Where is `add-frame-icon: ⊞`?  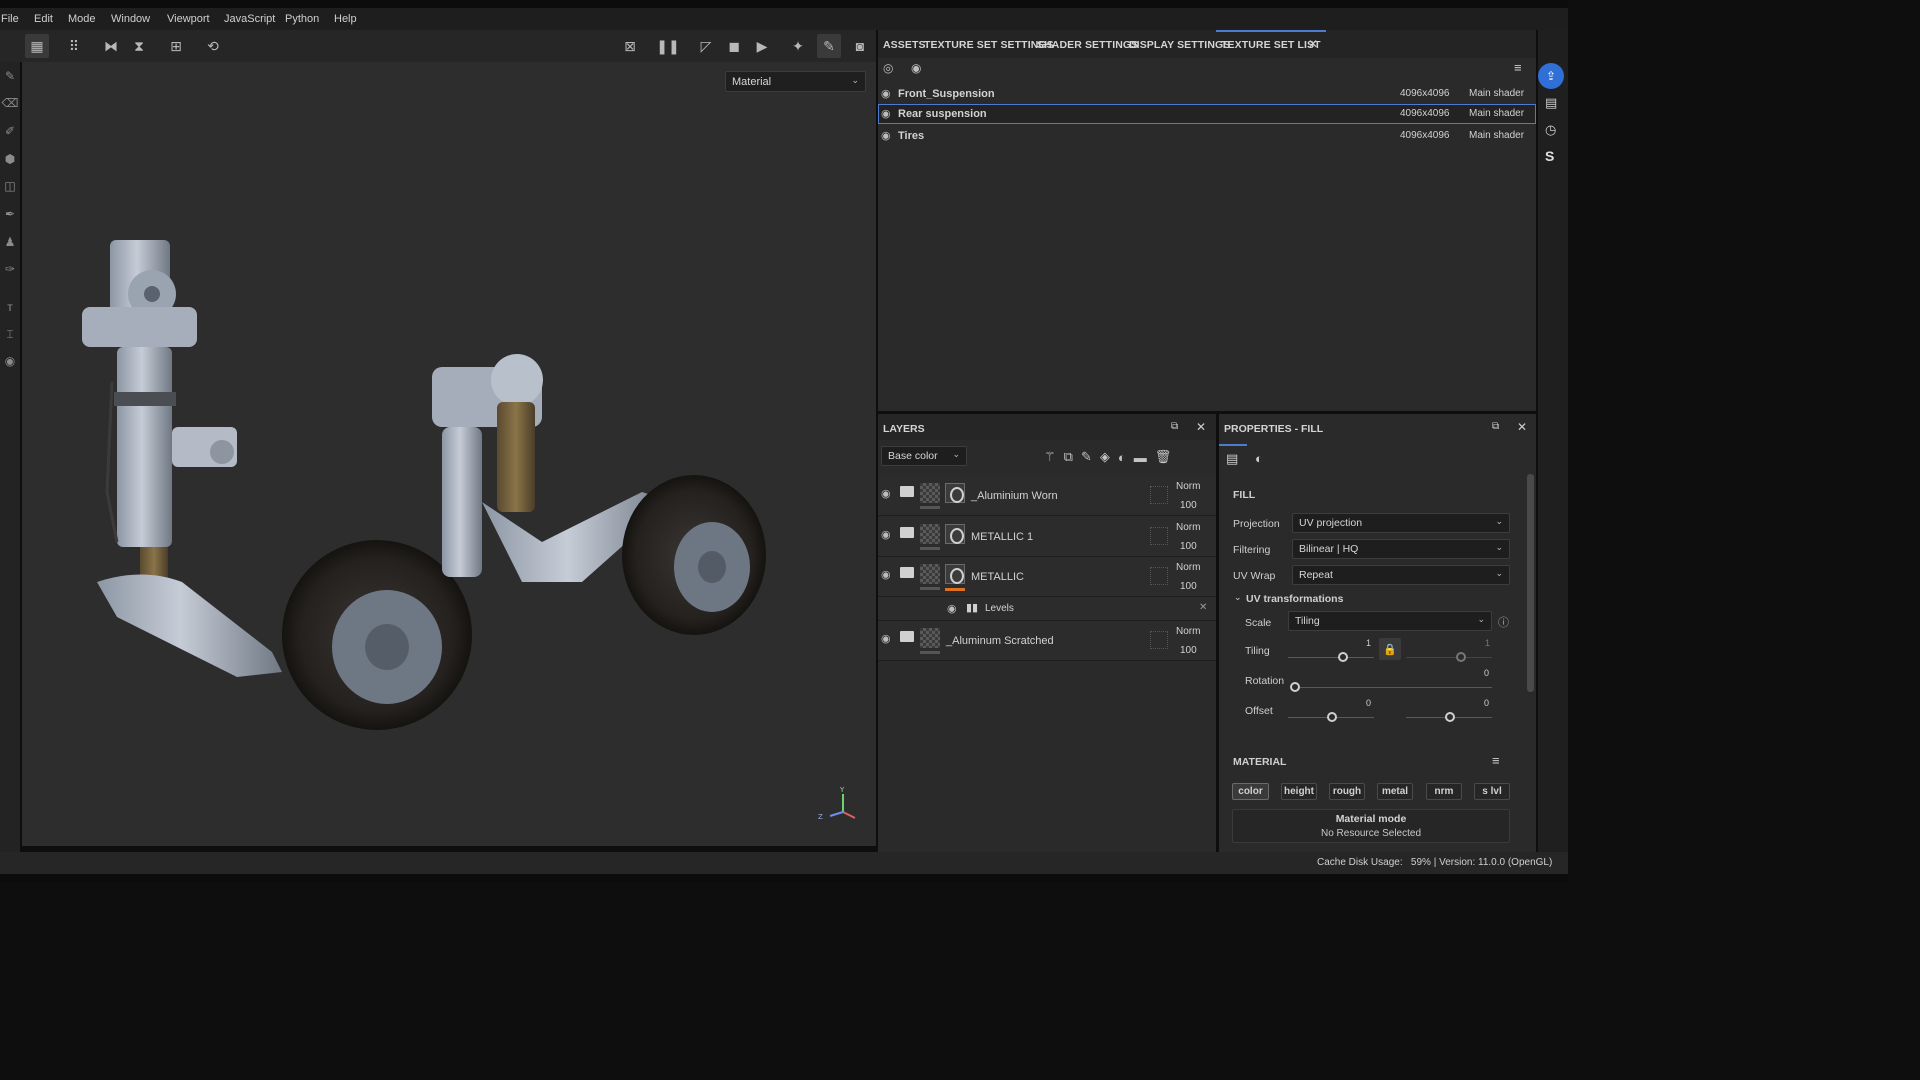 add-frame-icon: ⊞ is located at coordinates (176, 46).